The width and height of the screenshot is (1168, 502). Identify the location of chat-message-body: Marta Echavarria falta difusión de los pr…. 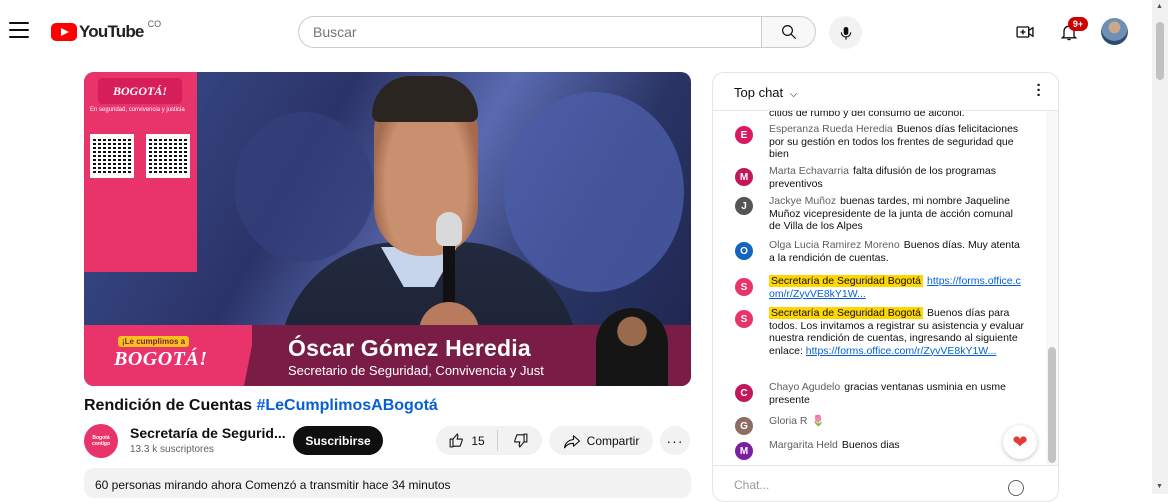
(897, 177).